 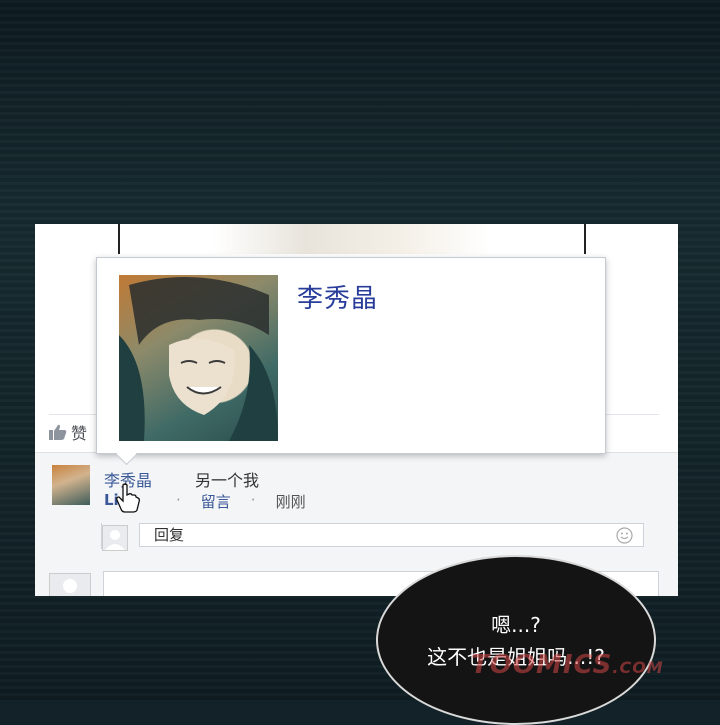 What do you see at coordinates (337, 296) in the screenshot?
I see `profile-name: 李秀晶` at bounding box center [337, 296].